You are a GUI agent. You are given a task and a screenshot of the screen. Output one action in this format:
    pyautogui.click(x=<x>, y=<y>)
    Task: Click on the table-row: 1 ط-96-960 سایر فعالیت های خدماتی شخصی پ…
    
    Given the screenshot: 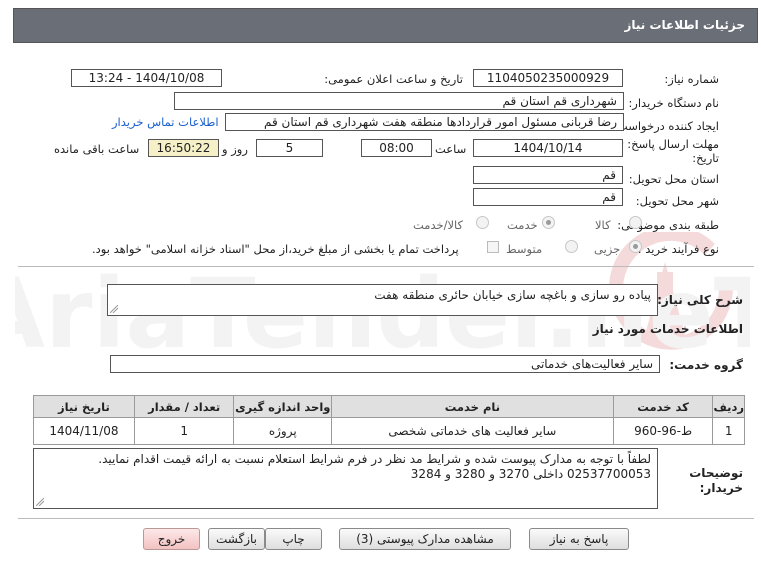 What is the action you would take?
    pyautogui.click(x=389, y=431)
    